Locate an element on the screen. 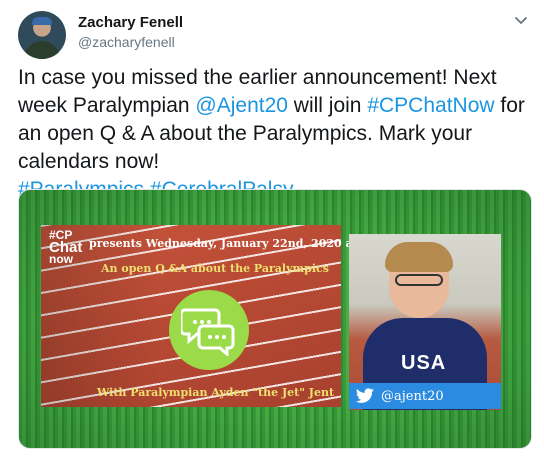 Image resolution: width=544 pixels, height=456 pixels. avatar-shirt is located at coordinates (42, 50).